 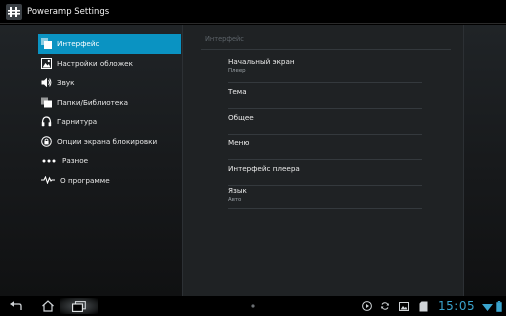 What do you see at coordinates (49, 160) in the screenshot?
I see `misc-icon` at bounding box center [49, 160].